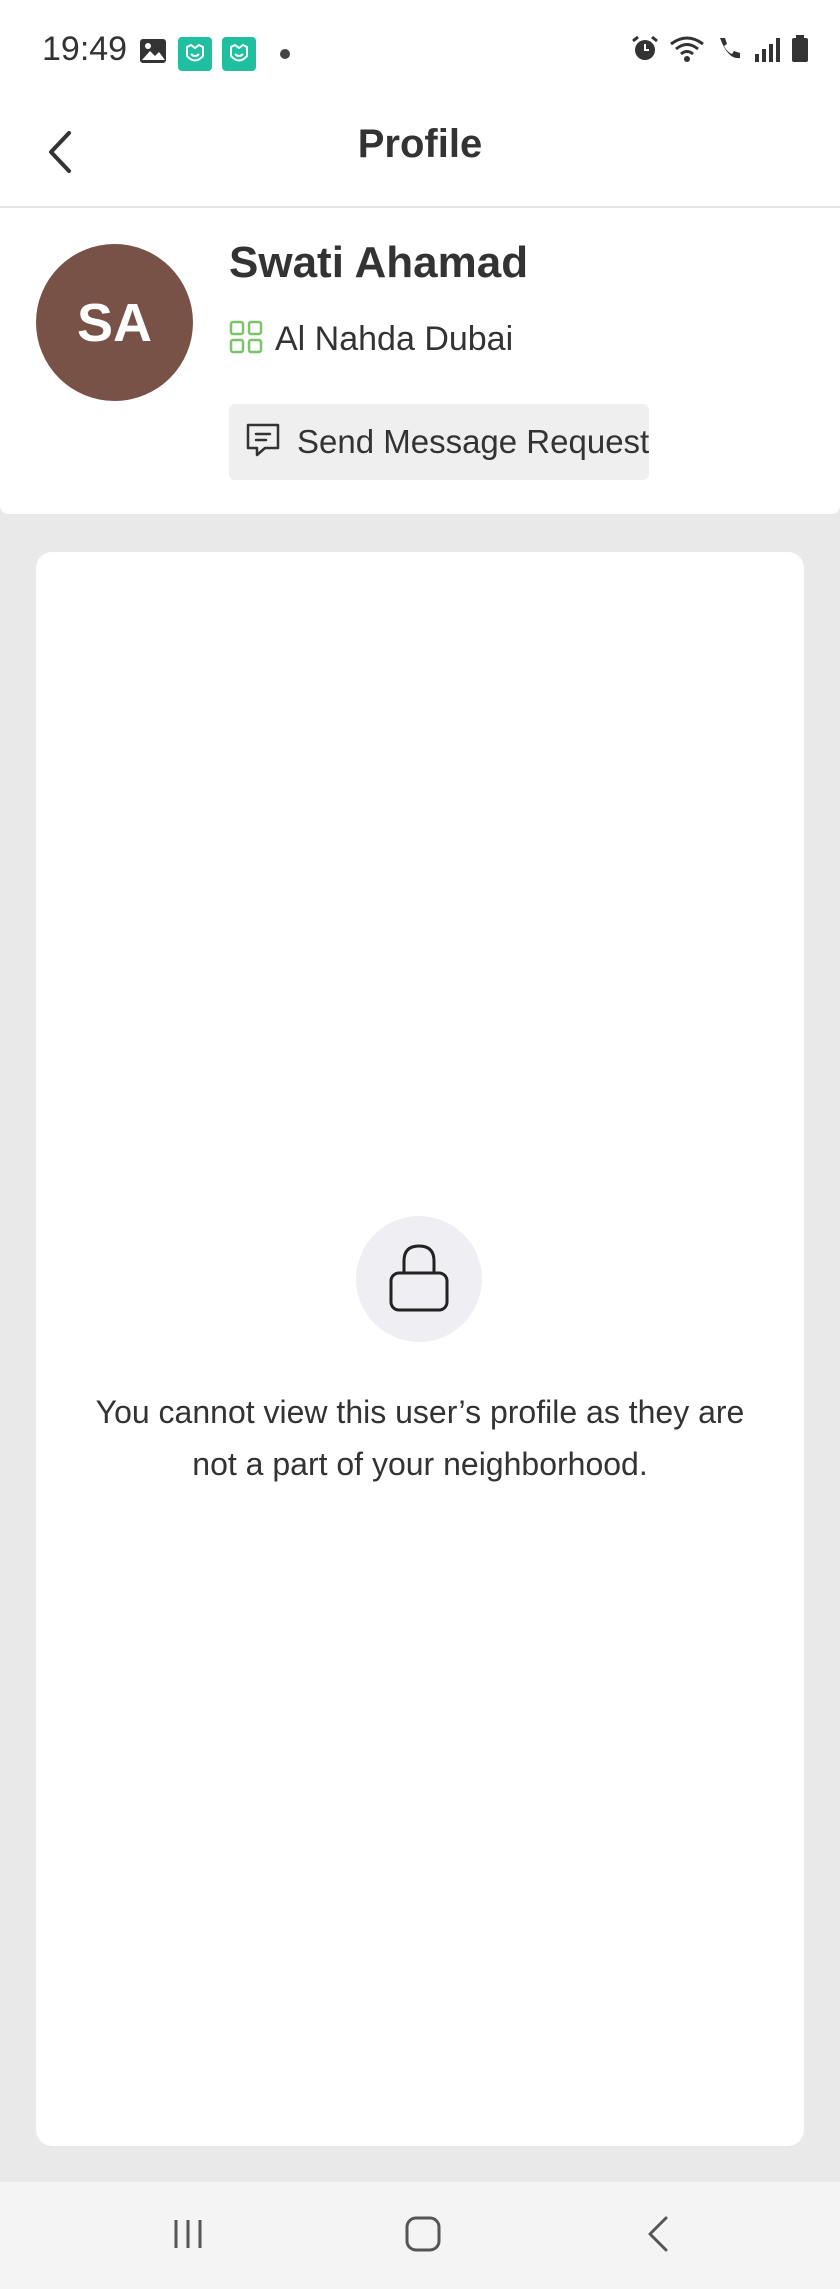  What do you see at coordinates (394, 339) in the screenshot?
I see `location-text: Al Nahda Dubai` at bounding box center [394, 339].